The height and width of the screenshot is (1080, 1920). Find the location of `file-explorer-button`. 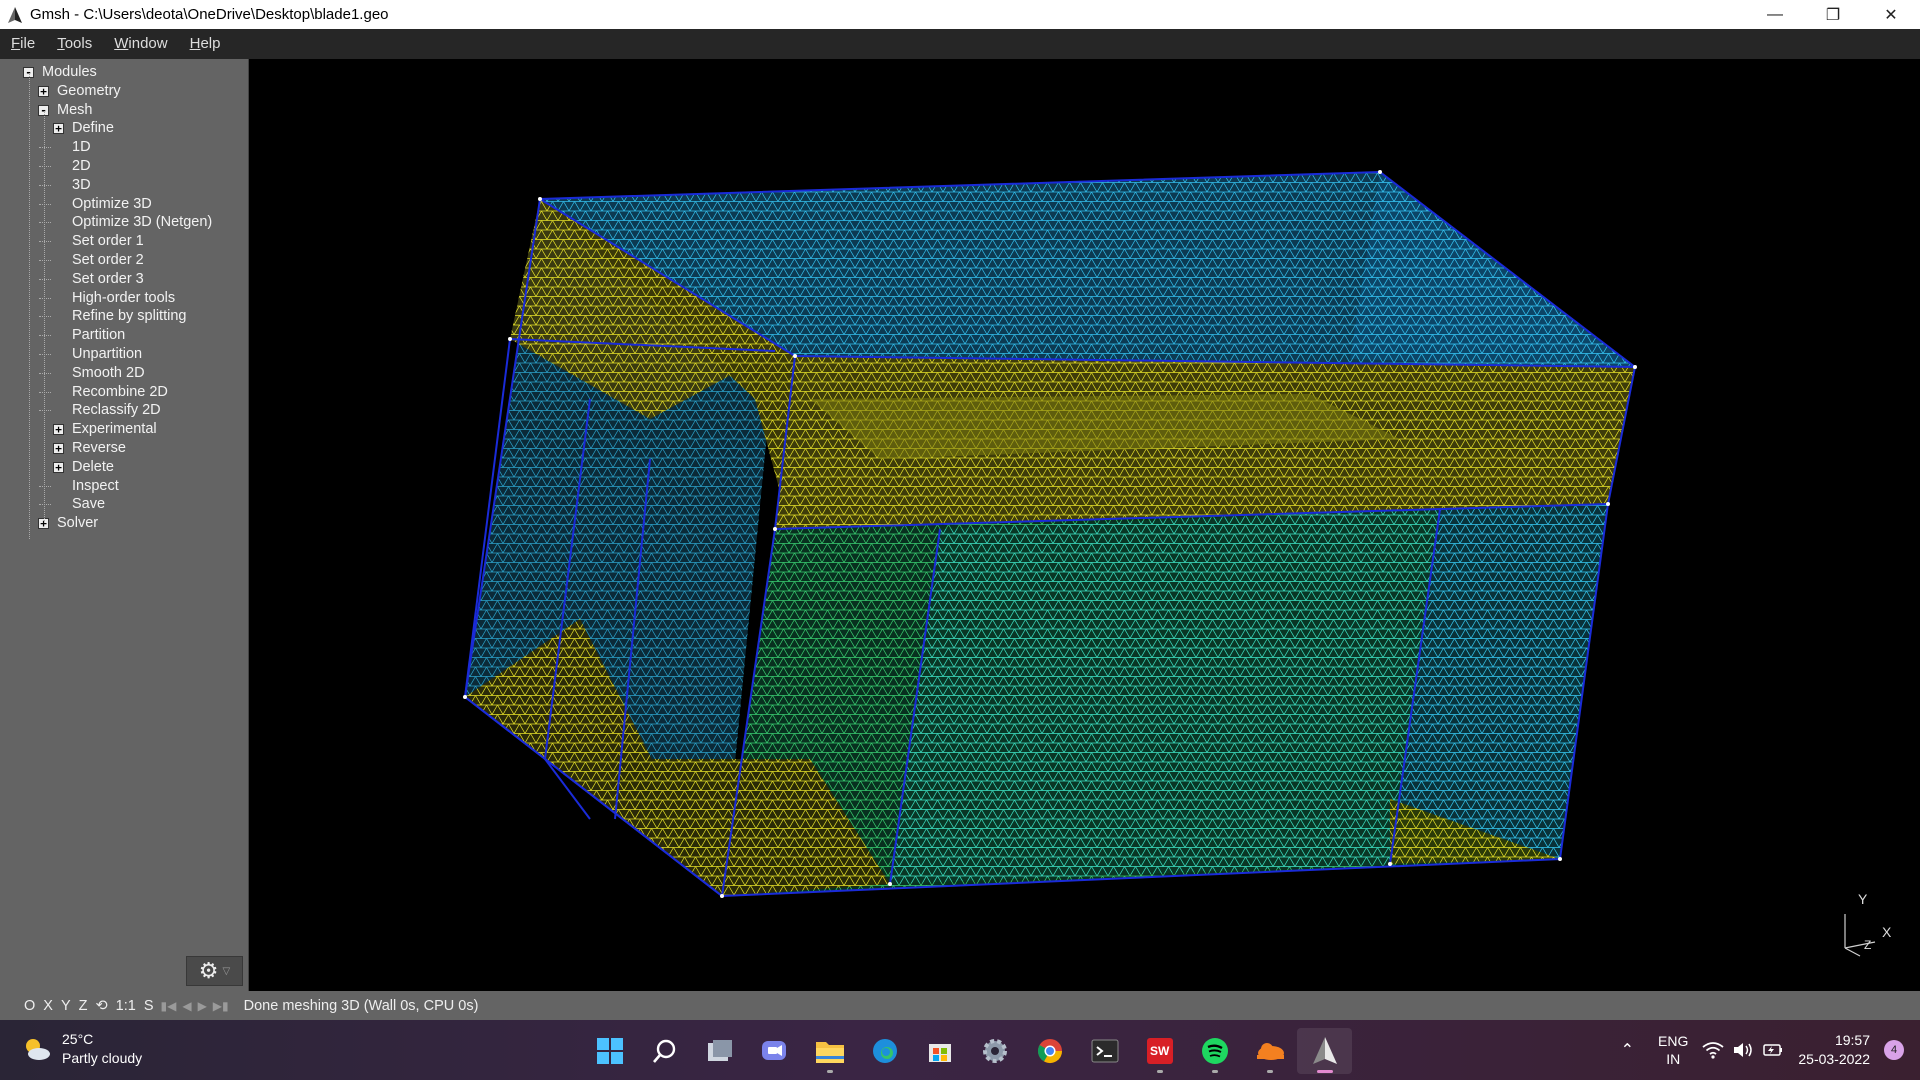

file-explorer-button is located at coordinates (829, 1051).